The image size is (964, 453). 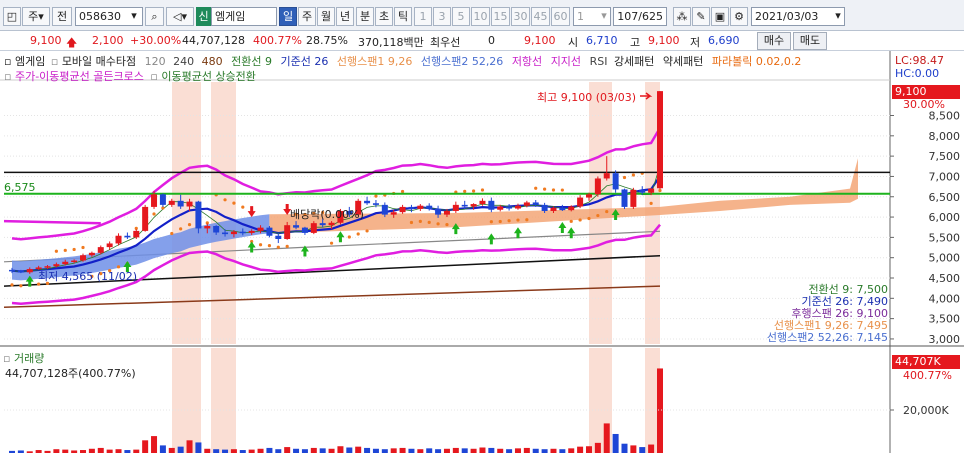 What do you see at coordinates (945, 319) in the screenshot?
I see `y-tick-label: 3,500` at bounding box center [945, 319].